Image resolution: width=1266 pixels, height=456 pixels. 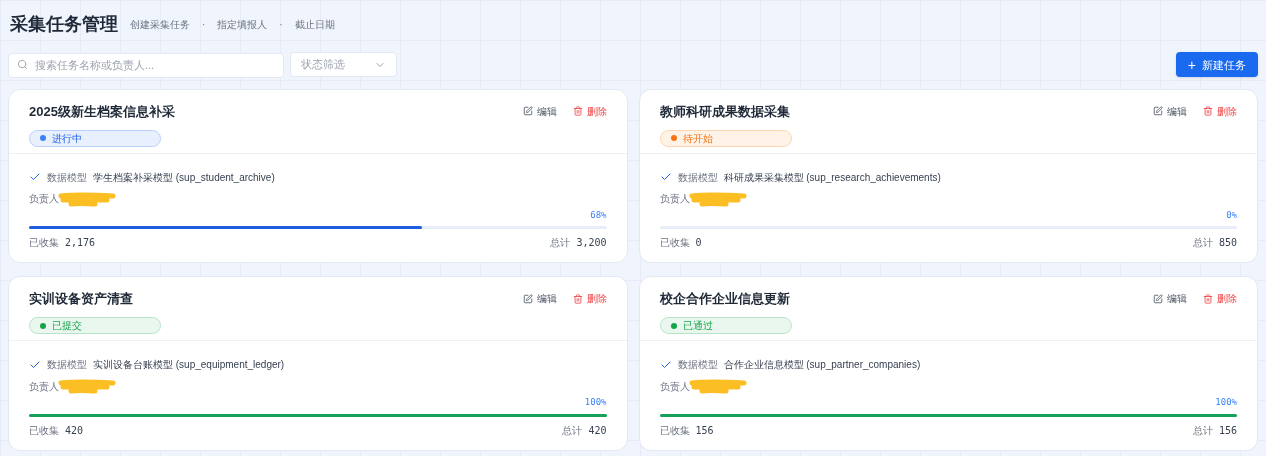 What do you see at coordinates (697, 138) in the screenshot?
I see `status-label: 待开始` at bounding box center [697, 138].